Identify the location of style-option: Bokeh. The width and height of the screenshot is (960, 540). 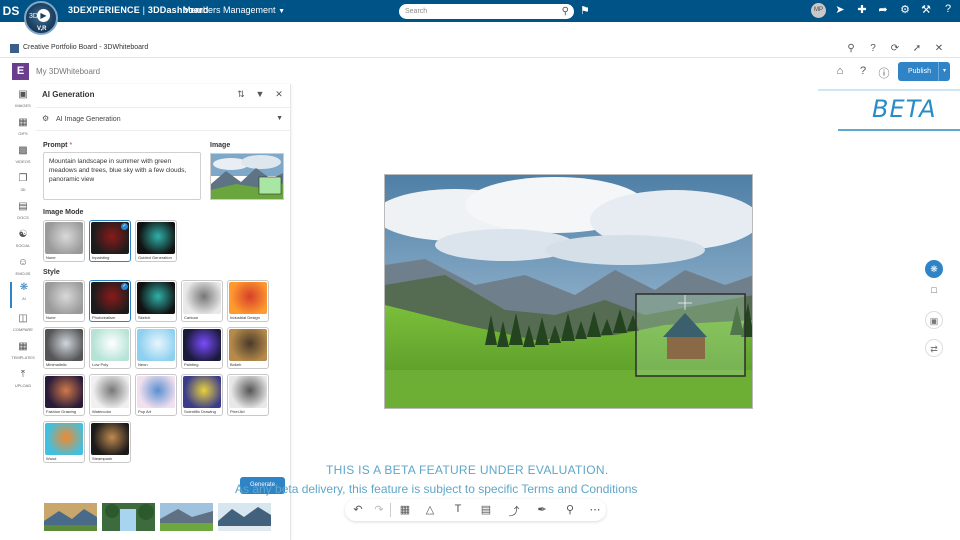
(248, 348).